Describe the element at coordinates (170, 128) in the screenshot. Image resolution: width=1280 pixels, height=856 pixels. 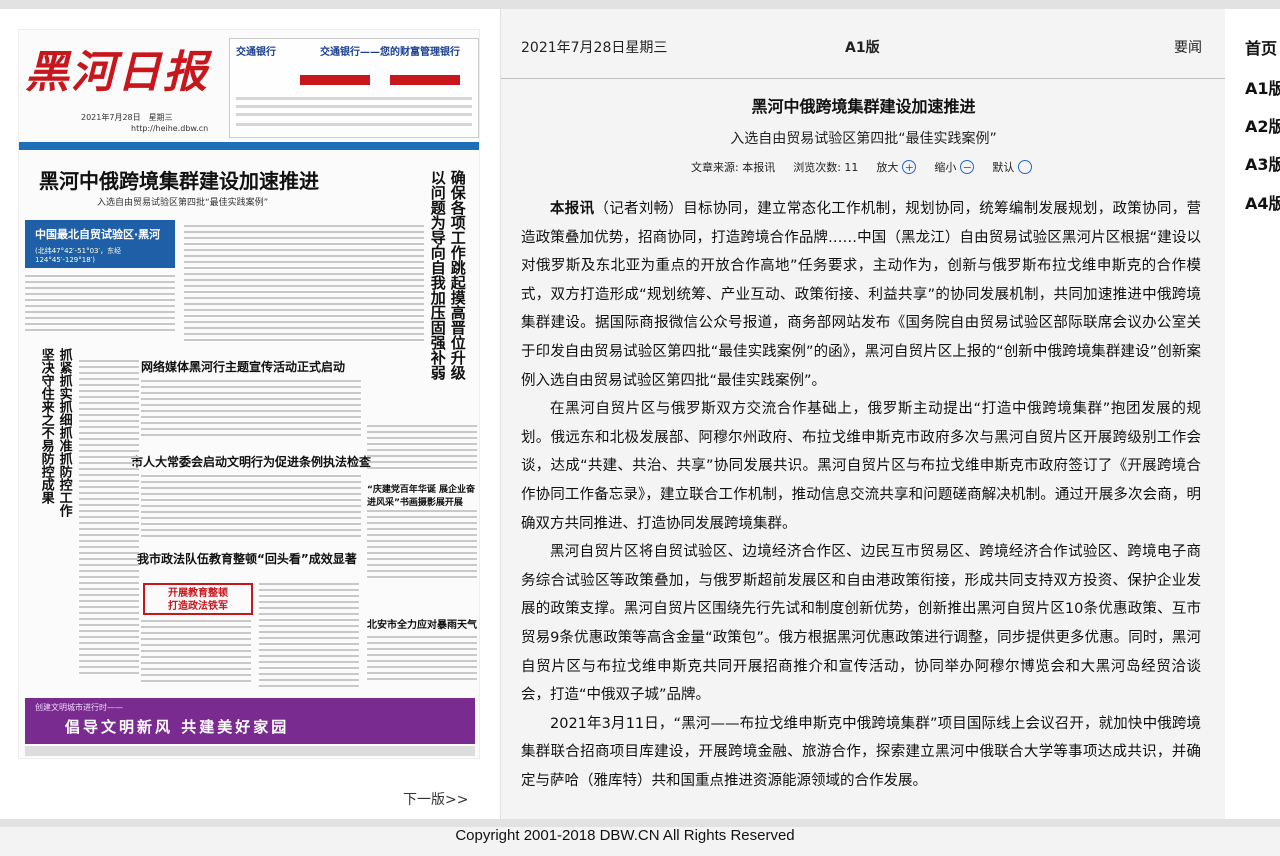
I see `website-url: http://heihe.dbw.cn` at that location.